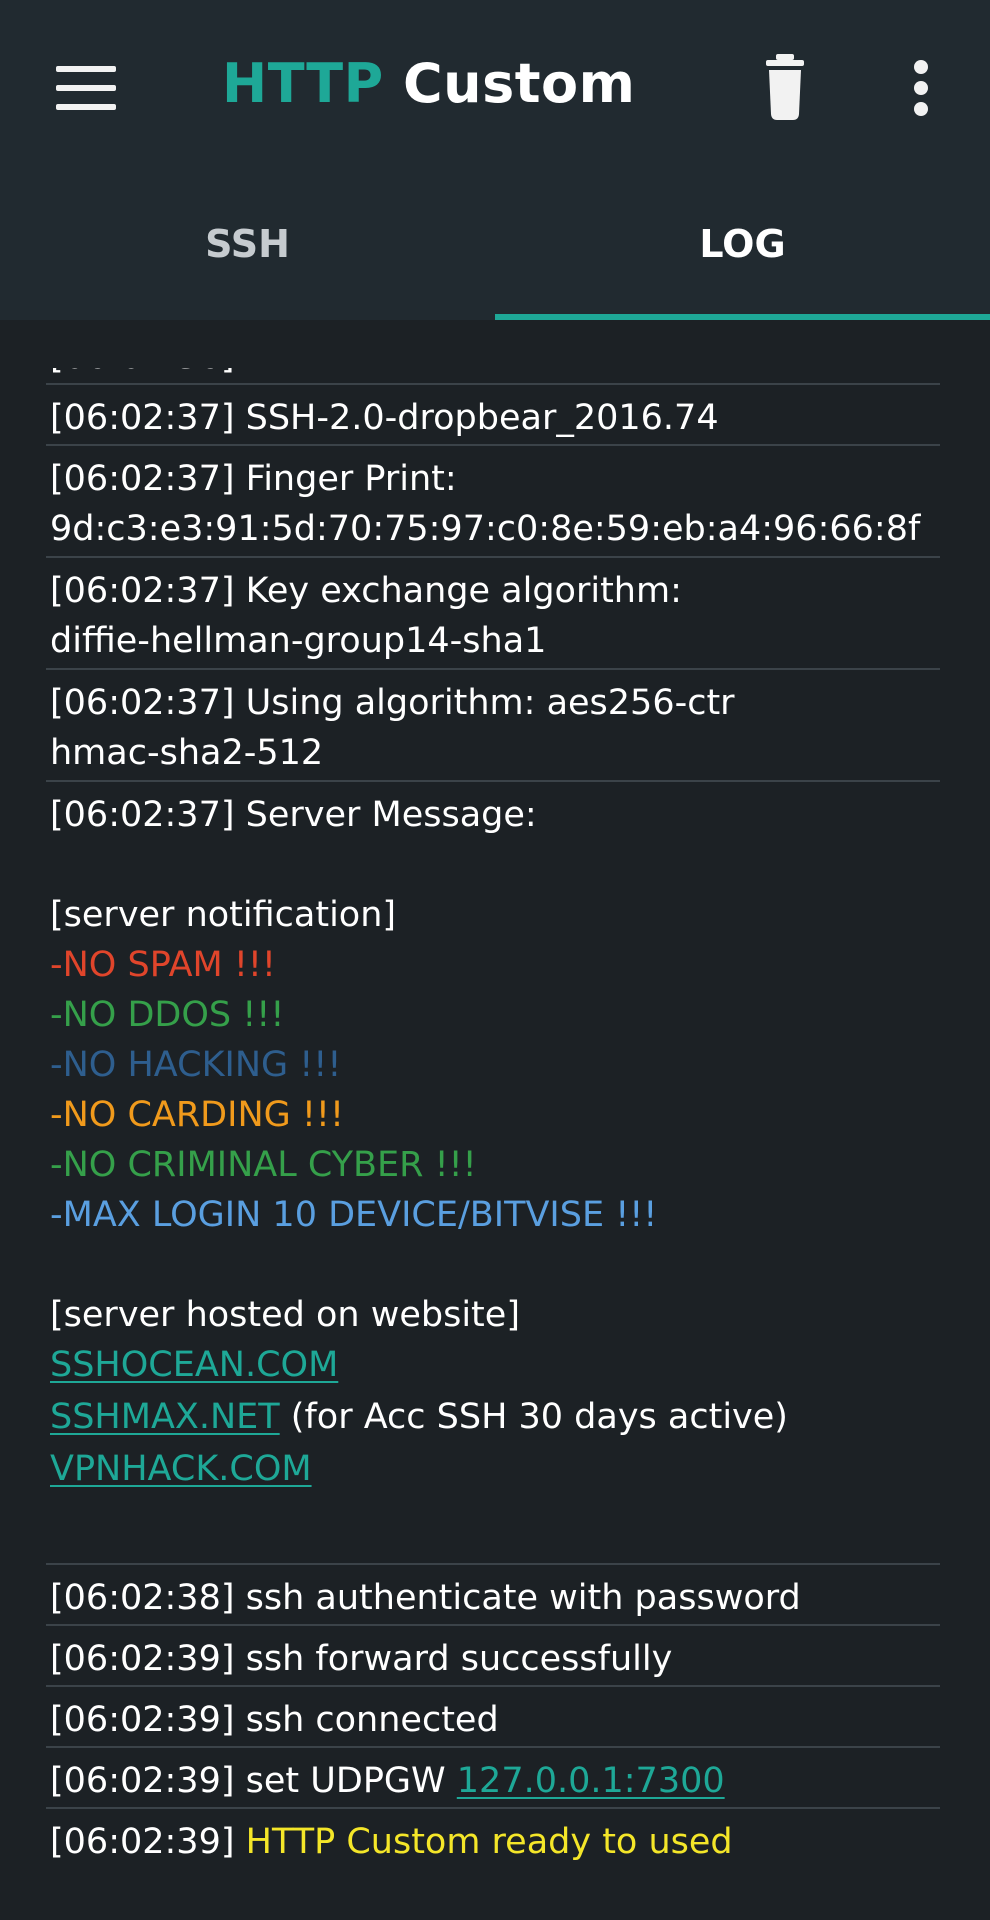 This screenshot has width=990, height=1920. I want to click on hosted-link-row: SSHOCEAN.COM, so click(194, 1365).